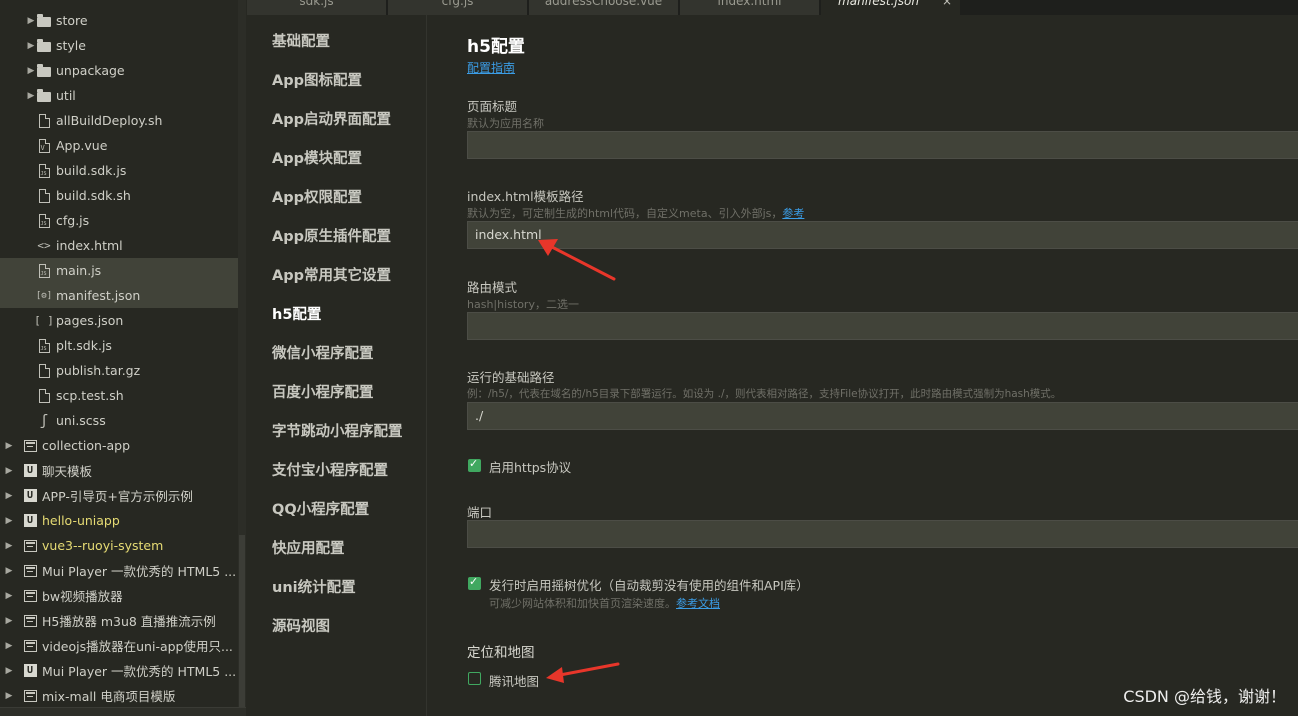 The height and width of the screenshot is (716, 1298). Describe the element at coordinates (119, 420) in the screenshot. I see `tree-item: ʃ uni.scss` at that location.